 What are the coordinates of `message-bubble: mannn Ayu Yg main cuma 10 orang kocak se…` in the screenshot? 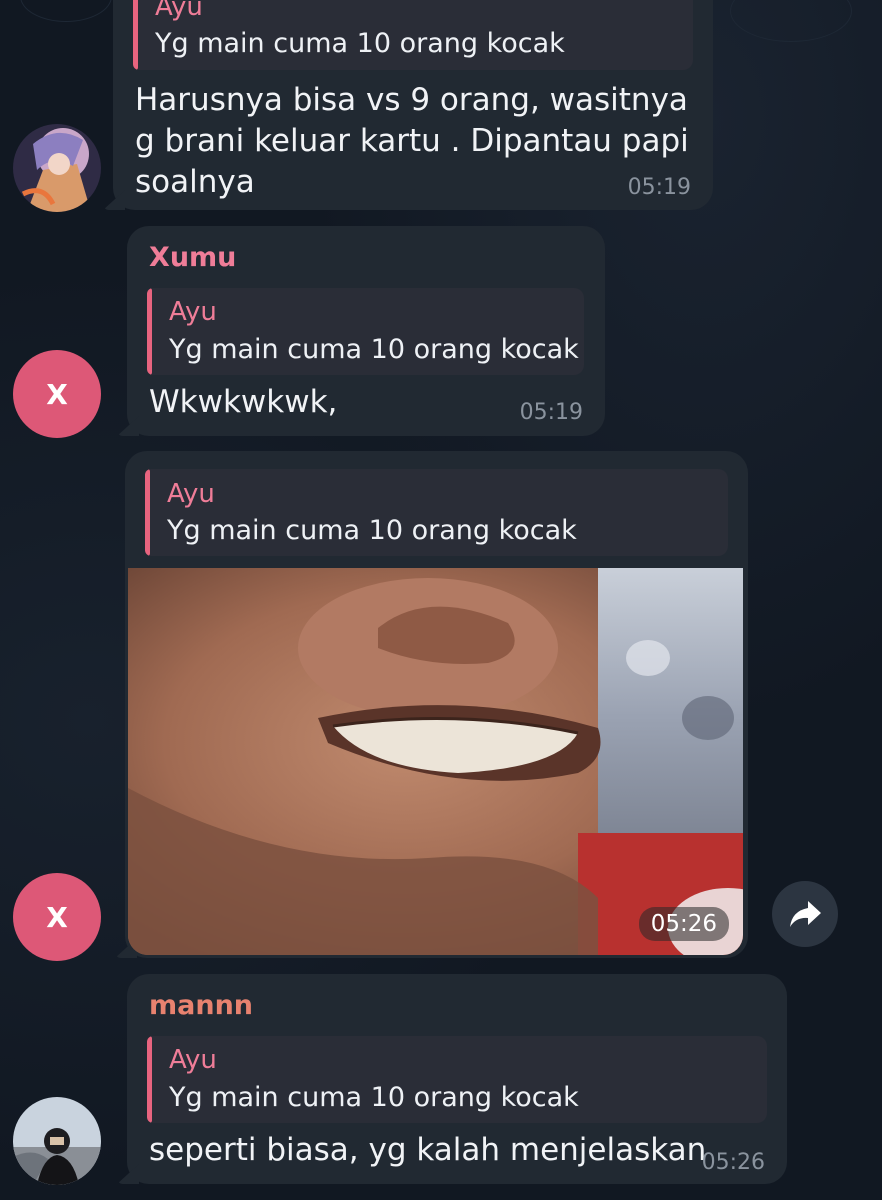 It's located at (457, 1079).